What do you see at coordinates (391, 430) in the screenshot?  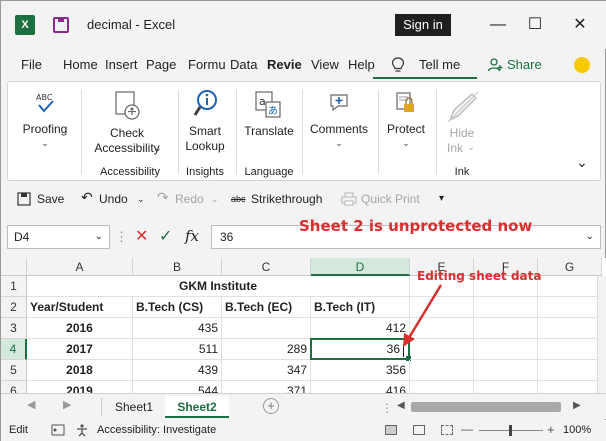 I see `normal-view-icon` at bounding box center [391, 430].